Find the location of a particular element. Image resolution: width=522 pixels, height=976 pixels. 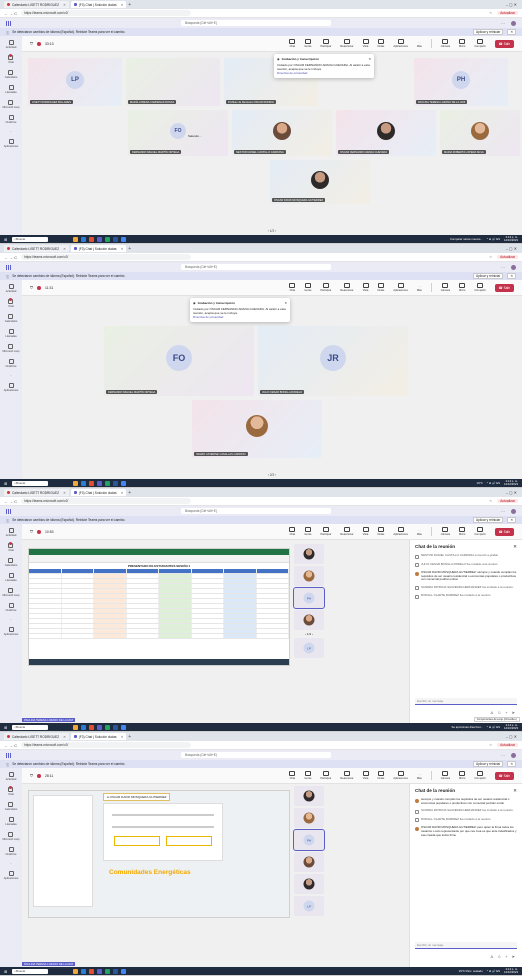

tray-icons: ^ ⊕ 🔊 ES is located at coordinates (493, 483).